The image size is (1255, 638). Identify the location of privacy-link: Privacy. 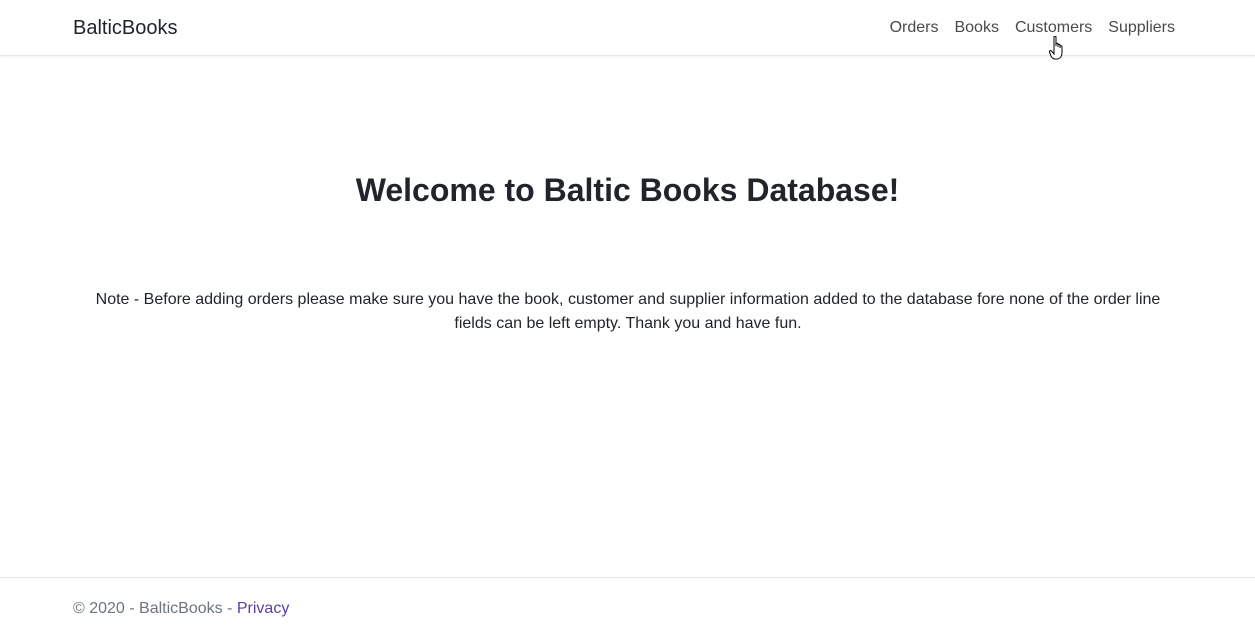
(263, 608).